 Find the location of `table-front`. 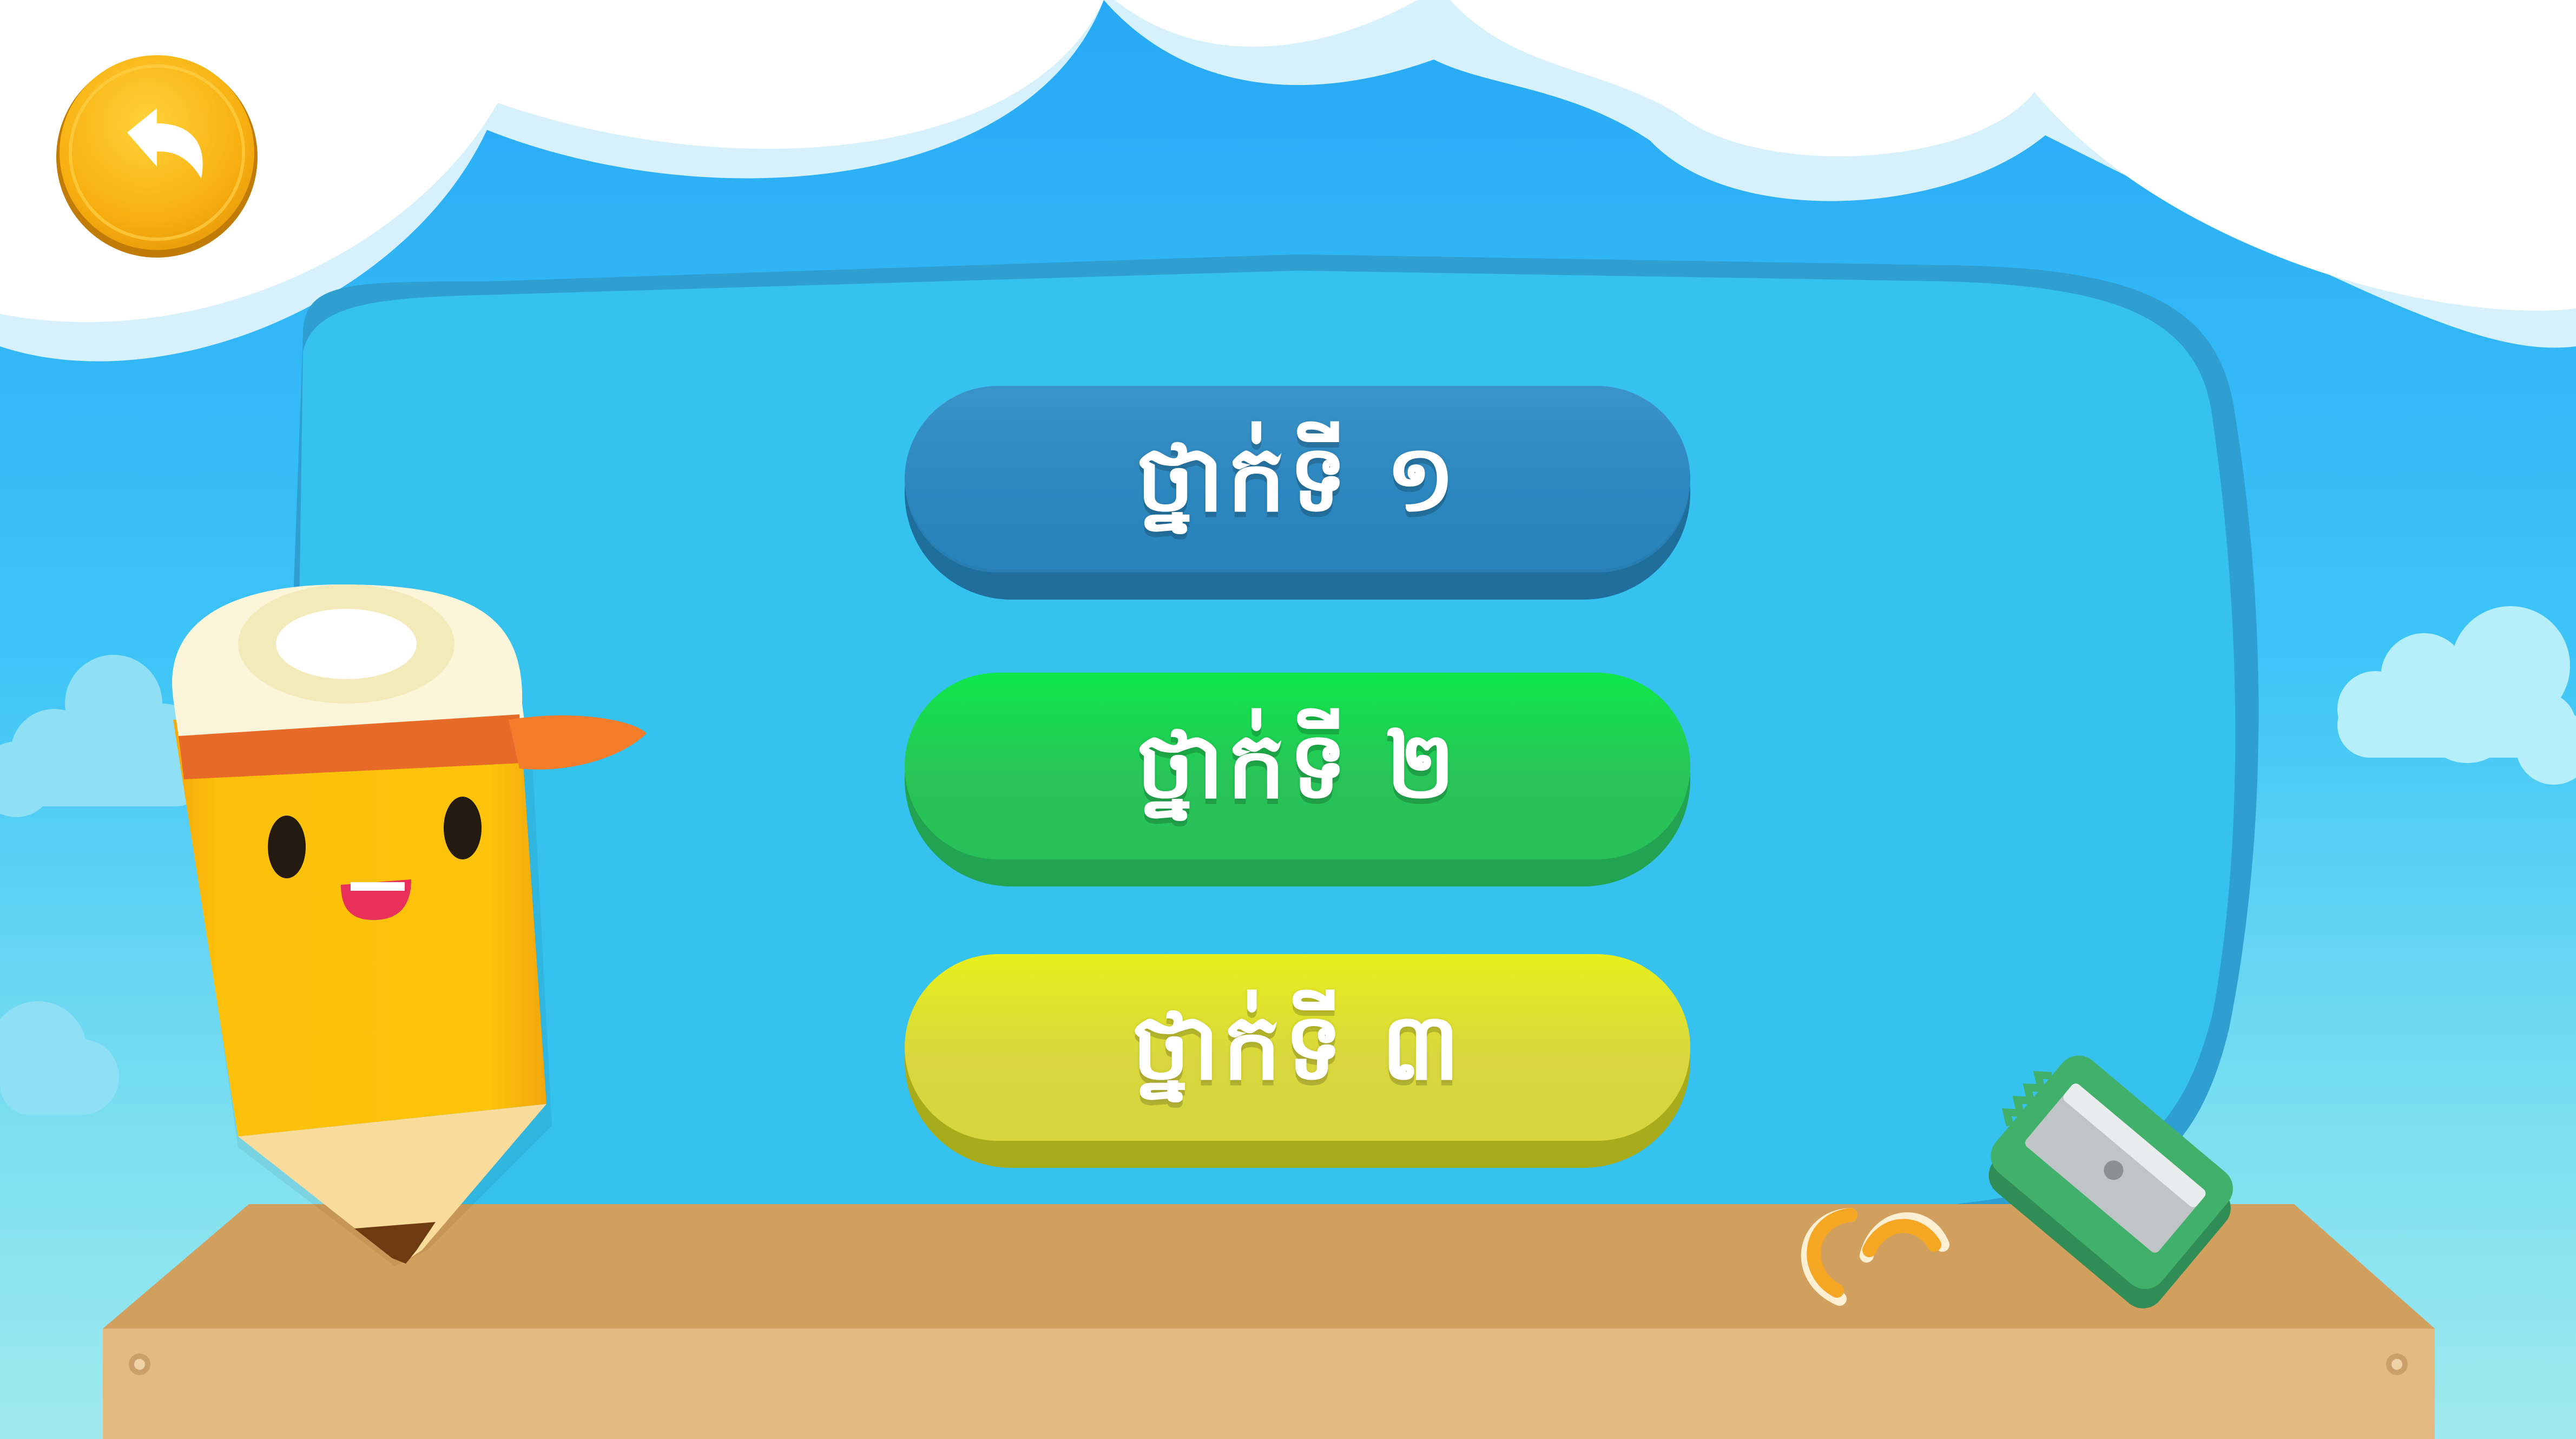

table-front is located at coordinates (1269, 1384).